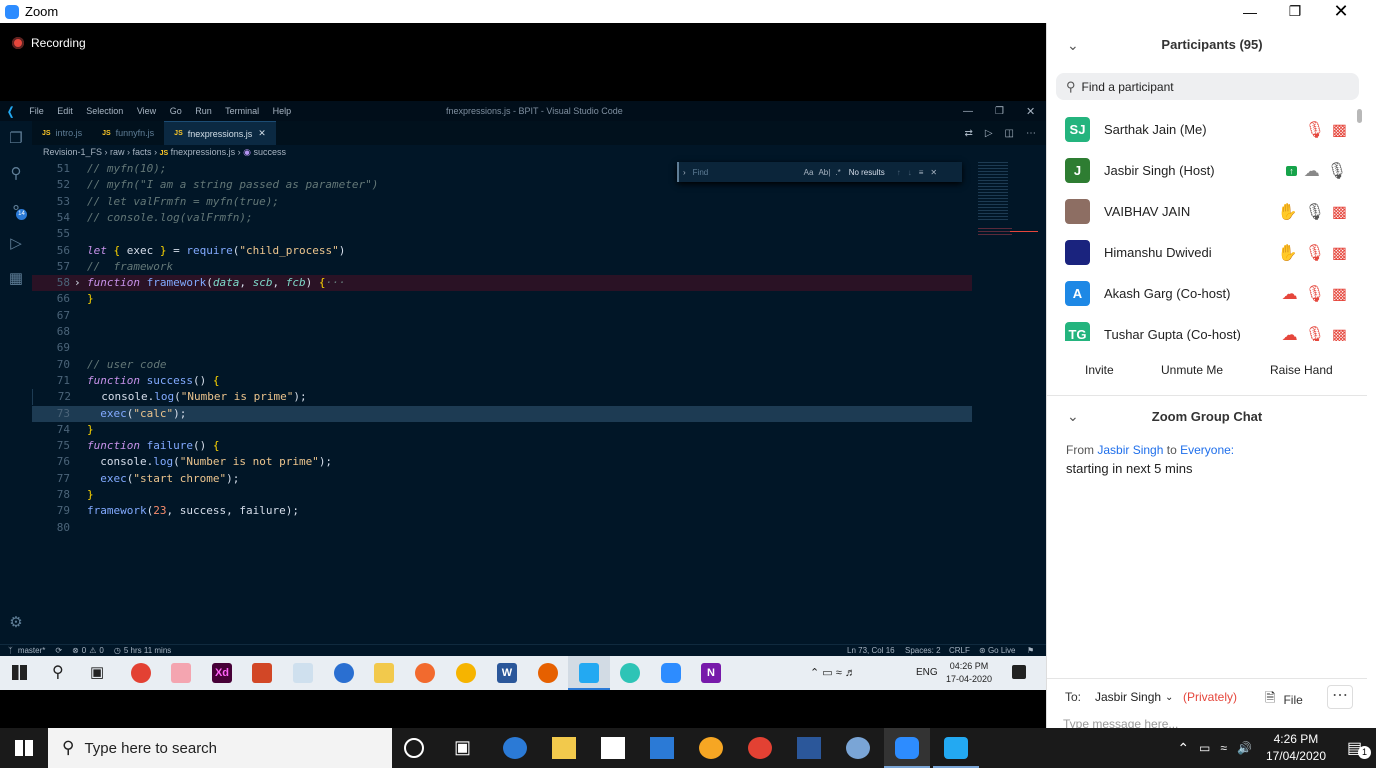 This screenshot has width=1376, height=768. Describe the element at coordinates (968, 133) in the screenshot. I see `compare-icon: ⇄` at that location.